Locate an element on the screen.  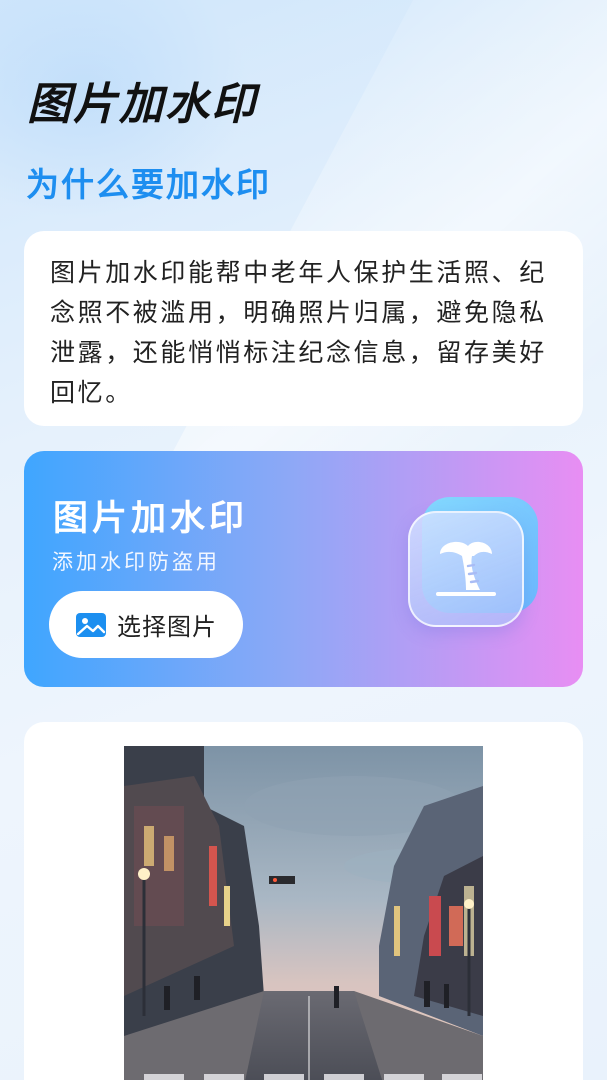
select-image-button: 选择图片 is located at coordinates (146, 624).